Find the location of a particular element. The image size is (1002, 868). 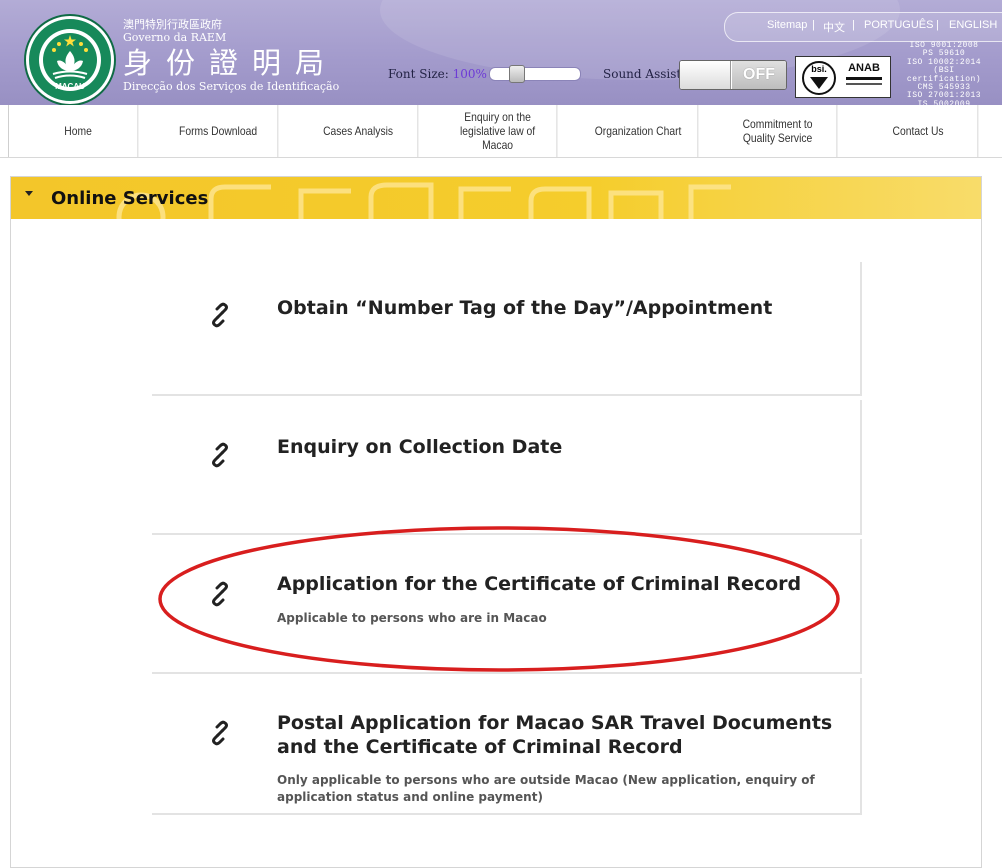

lang-chinese-link: 中文 is located at coordinates (834, 27).